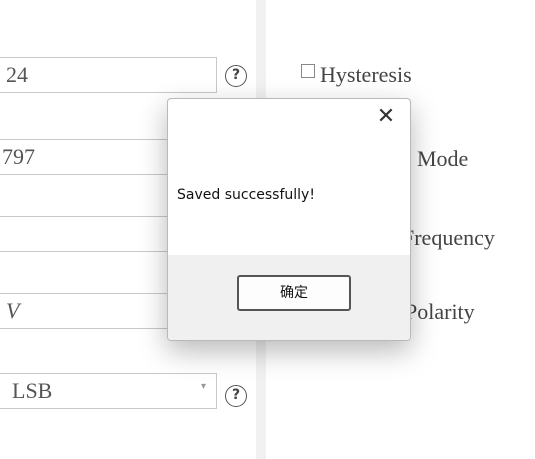 The width and height of the screenshot is (535, 459). Describe the element at coordinates (246, 195) in the screenshot. I see `dialog-message: Saved successfully!` at that location.